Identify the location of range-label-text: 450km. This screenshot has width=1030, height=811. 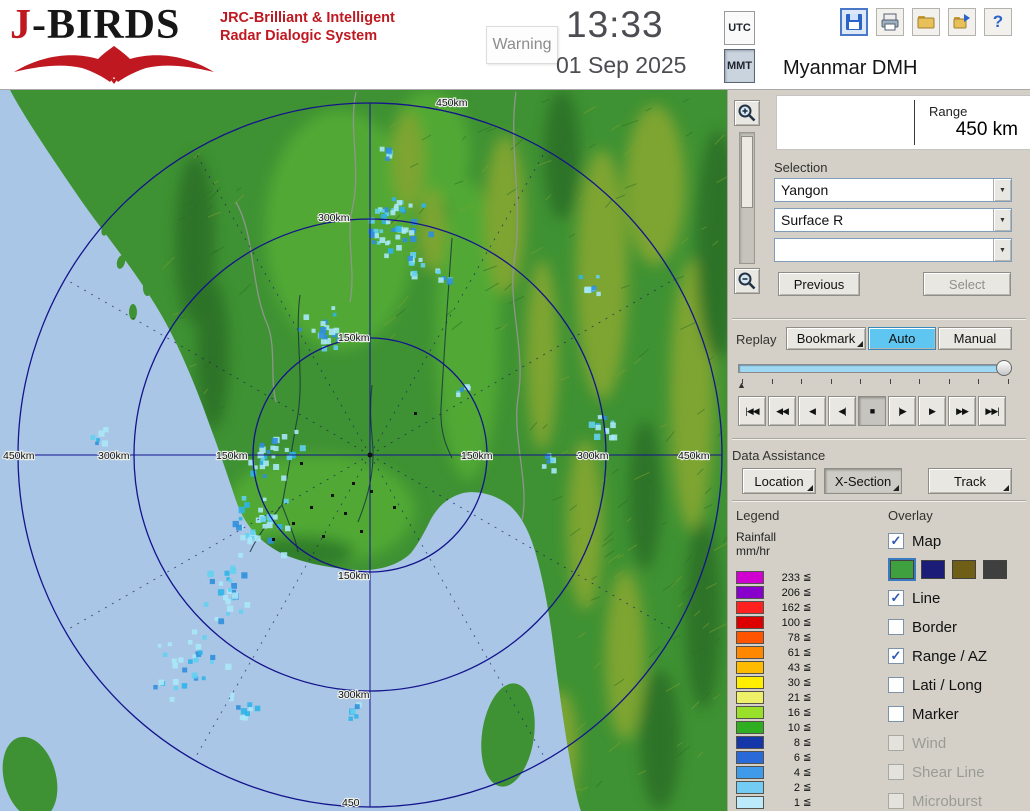
(452, 103).